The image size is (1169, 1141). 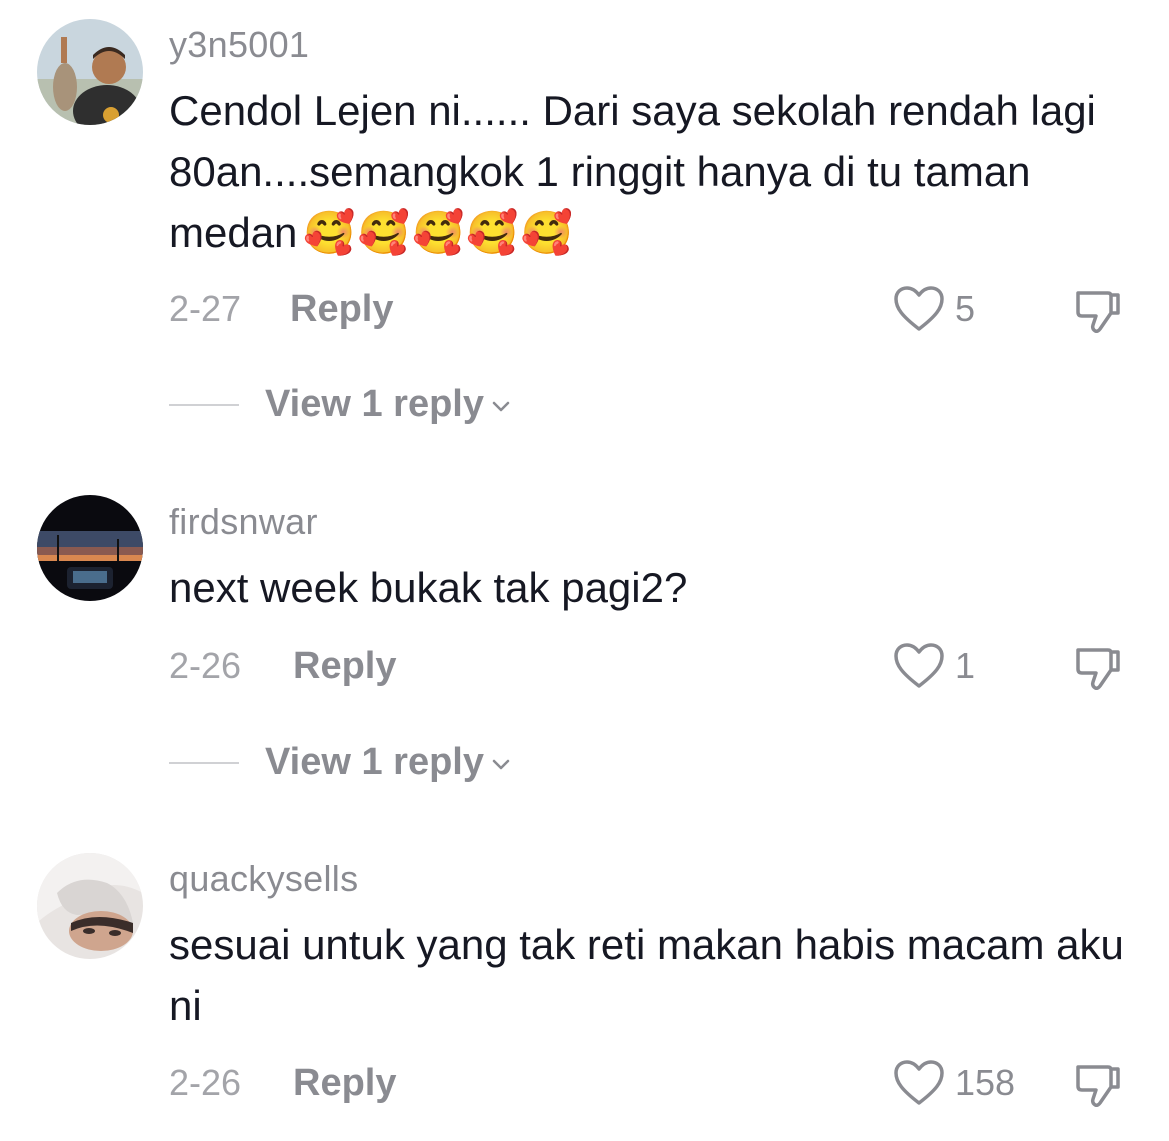 What do you see at coordinates (965, 308) in the screenshot?
I see `like-count: 5` at bounding box center [965, 308].